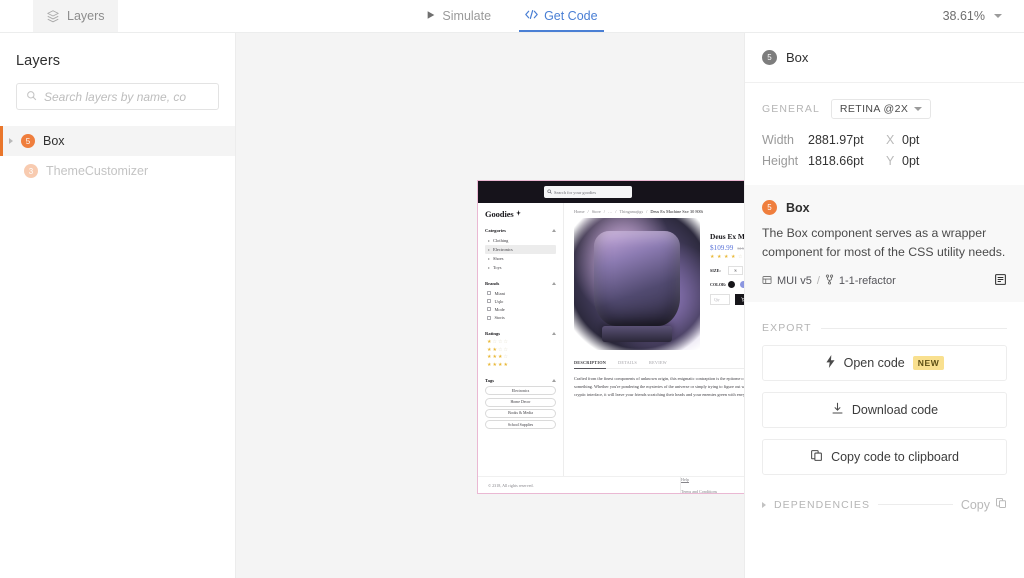  Describe the element at coordinates (910, 161) in the screenshot. I see `y-value: 0pt` at that location.